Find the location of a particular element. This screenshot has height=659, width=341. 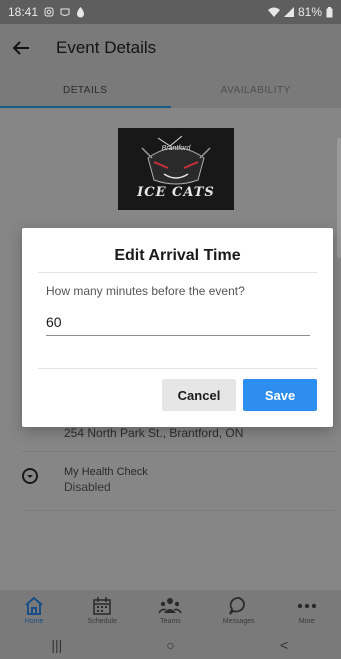

back-button: < is located at coordinates (284, 645).